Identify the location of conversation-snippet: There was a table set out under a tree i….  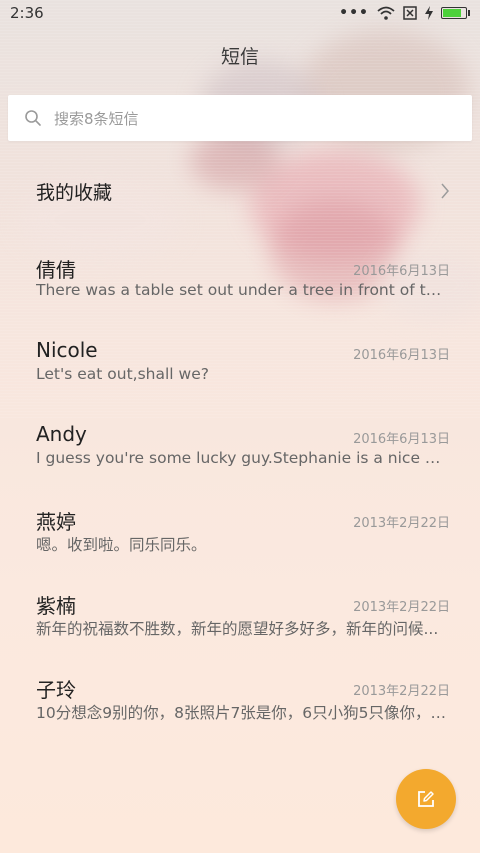
(243, 290).